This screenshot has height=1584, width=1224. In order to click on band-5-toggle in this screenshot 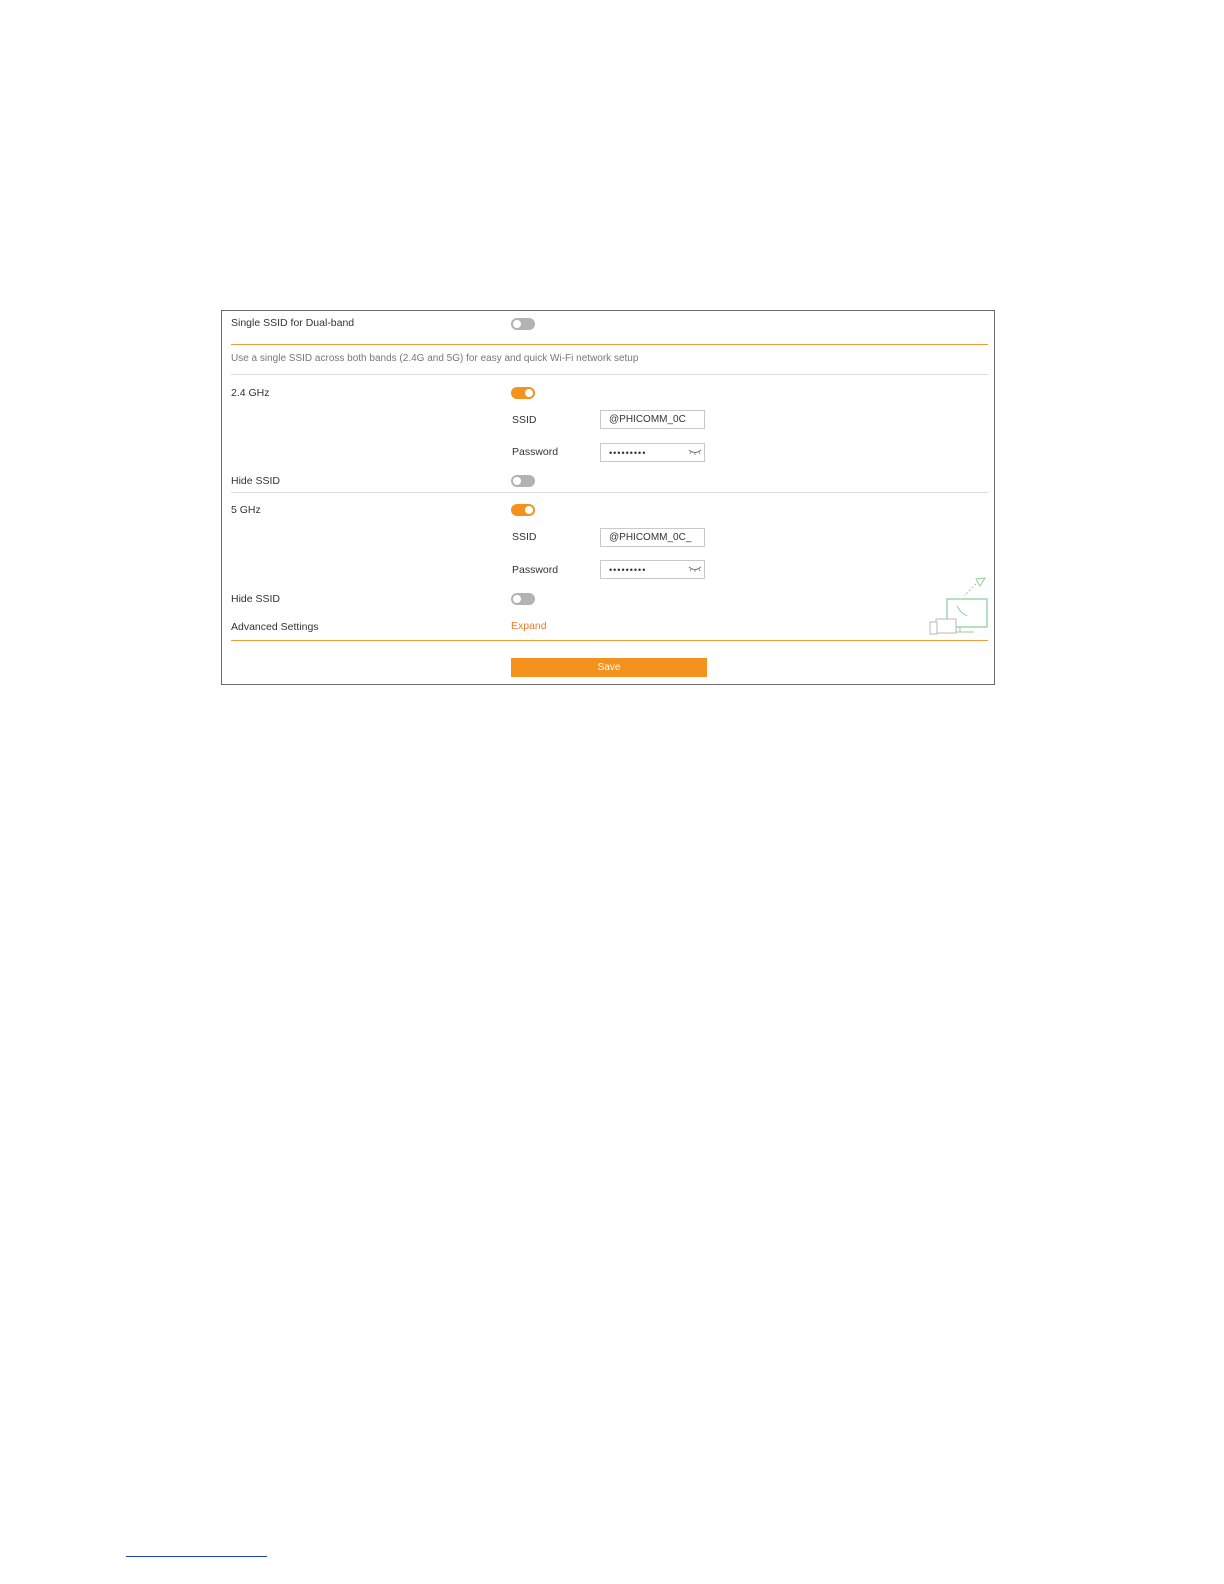, I will do `click(523, 510)`.